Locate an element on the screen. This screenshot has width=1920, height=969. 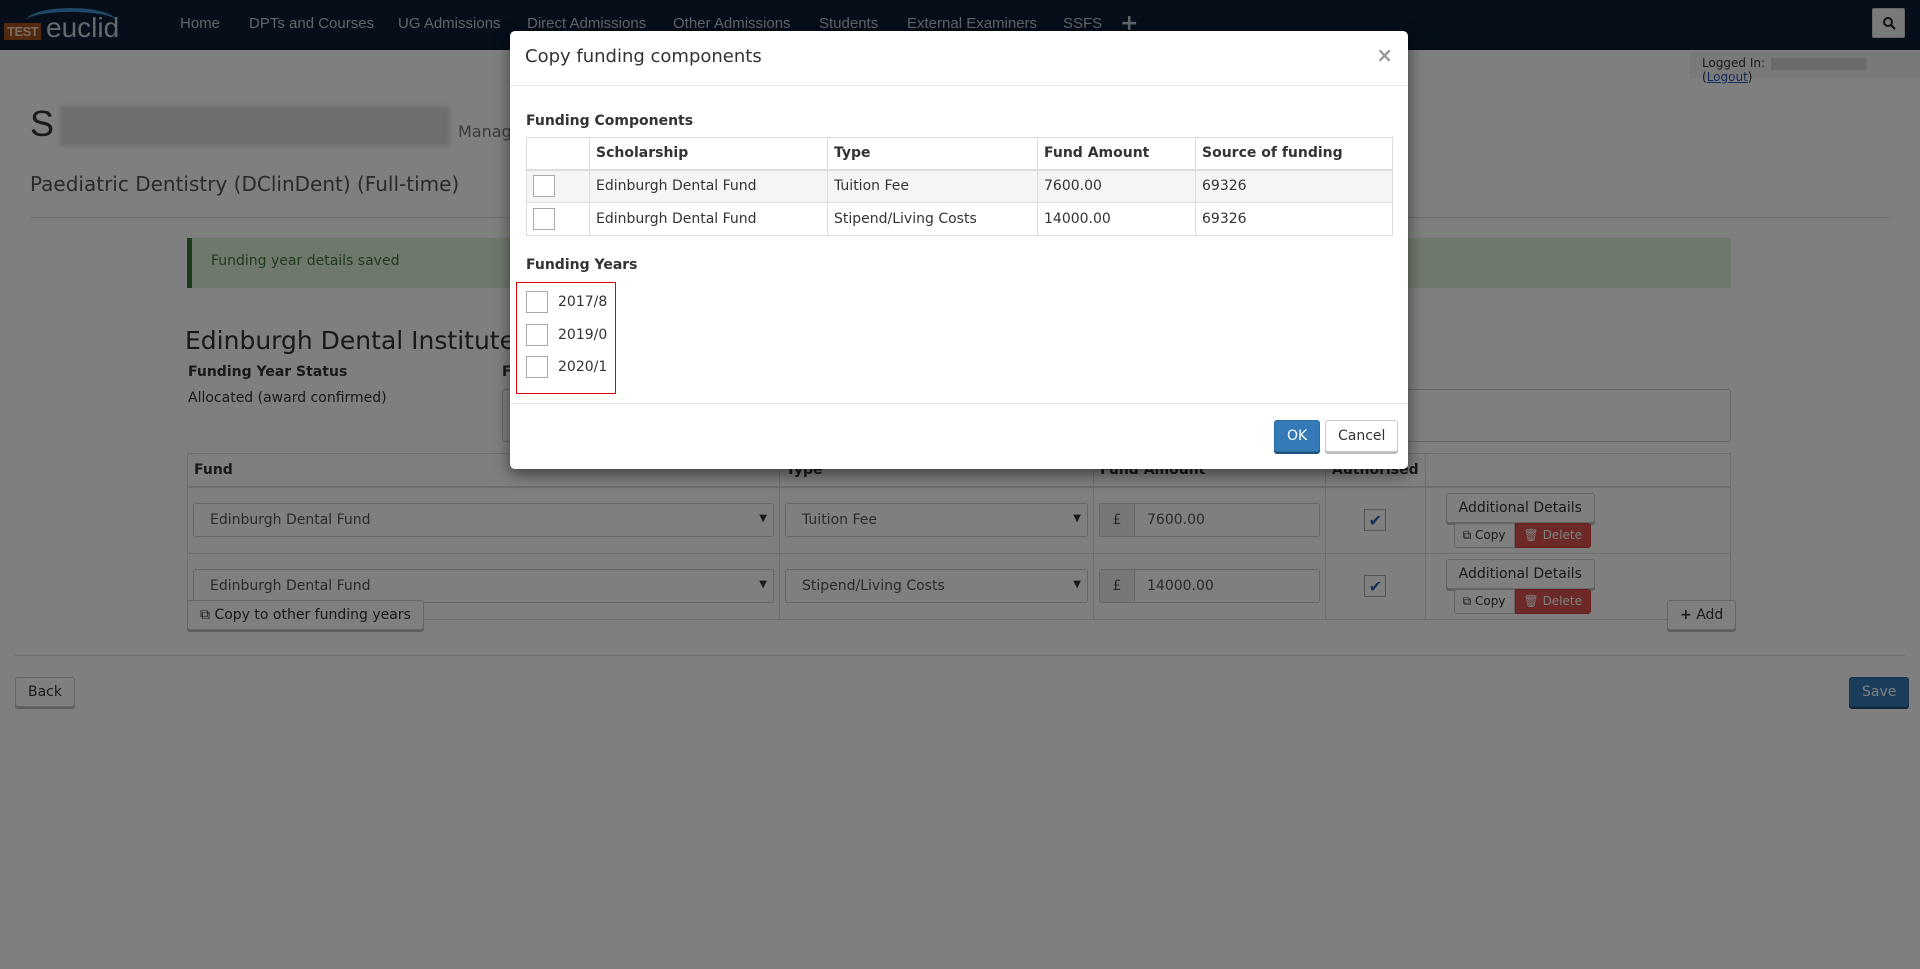
year-option-2019-0: 2019/0 is located at coordinates (566, 335).